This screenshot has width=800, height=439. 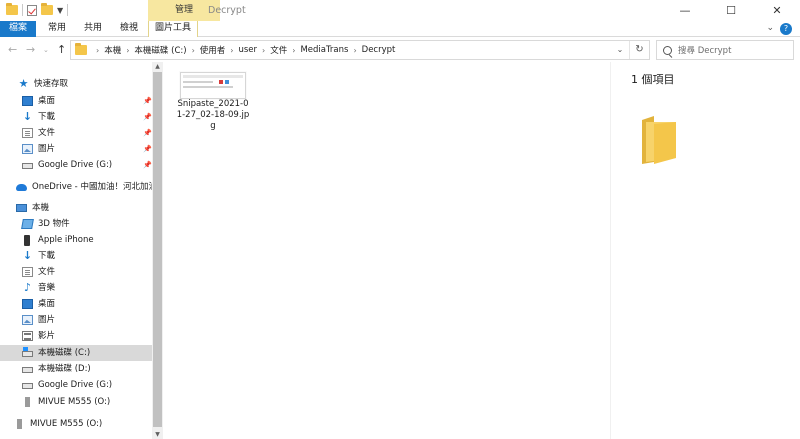 What do you see at coordinates (157, 434) in the screenshot?
I see `scroll-down-icon: ▼` at bounding box center [157, 434].